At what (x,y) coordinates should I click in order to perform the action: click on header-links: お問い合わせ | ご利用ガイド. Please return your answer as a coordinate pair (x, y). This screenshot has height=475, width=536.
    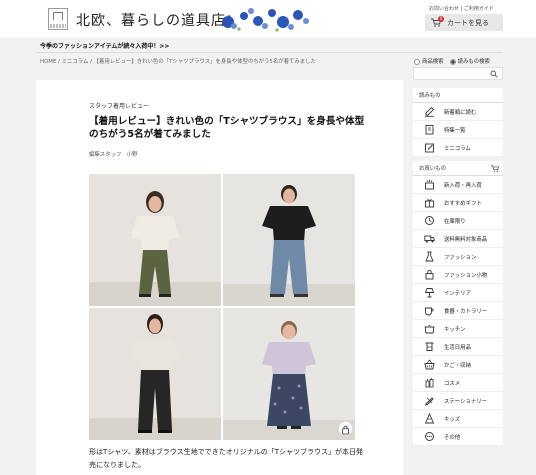
    Looking at the image, I should click on (461, 8).